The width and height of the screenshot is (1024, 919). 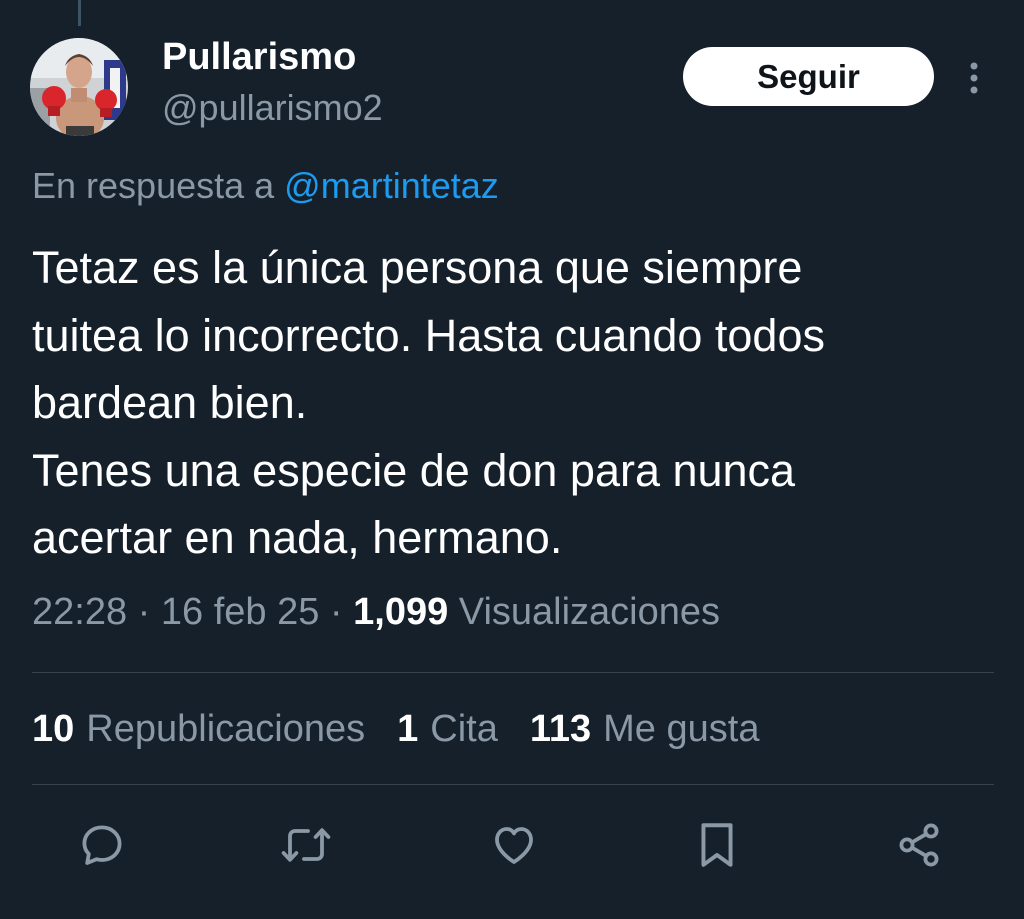 I want to click on thread-connector-line, so click(x=79, y=13).